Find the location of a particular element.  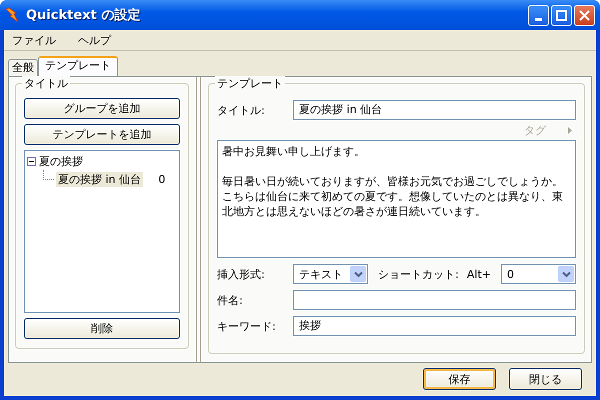

field-label: 挿入形式: is located at coordinates (241, 274).